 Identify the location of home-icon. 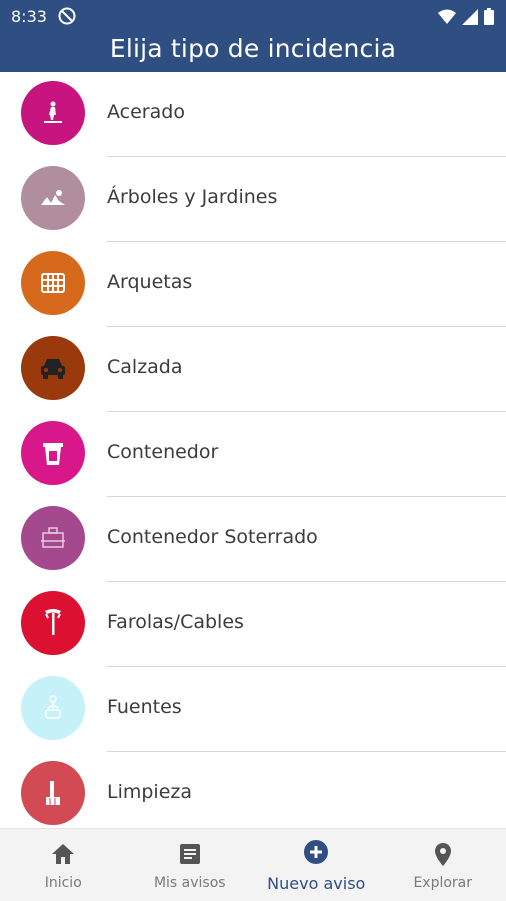
(63, 854).